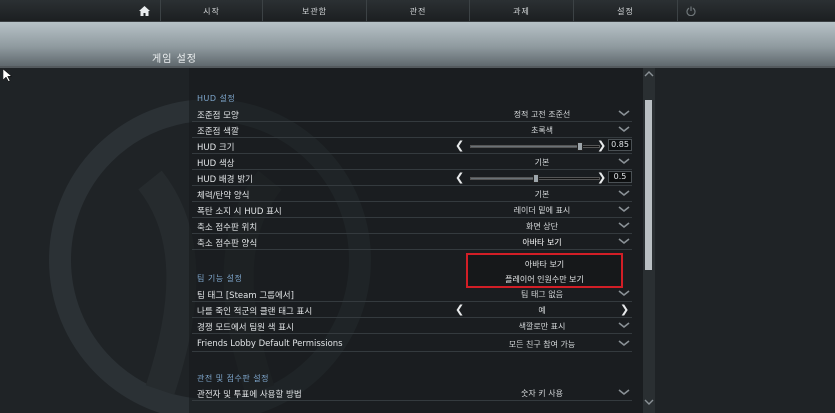  Describe the element at coordinates (216, 164) in the screenshot. I see `setting-label: HUD 색상` at that location.